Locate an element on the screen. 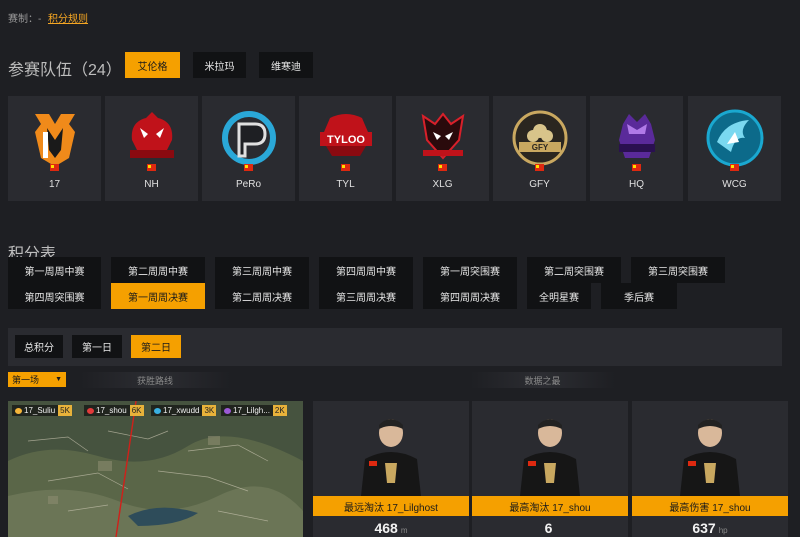 Image resolution: width=800 pixels, height=537 pixels. player-tag: 17_Lilgh... 2K is located at coordinates (254, 410).